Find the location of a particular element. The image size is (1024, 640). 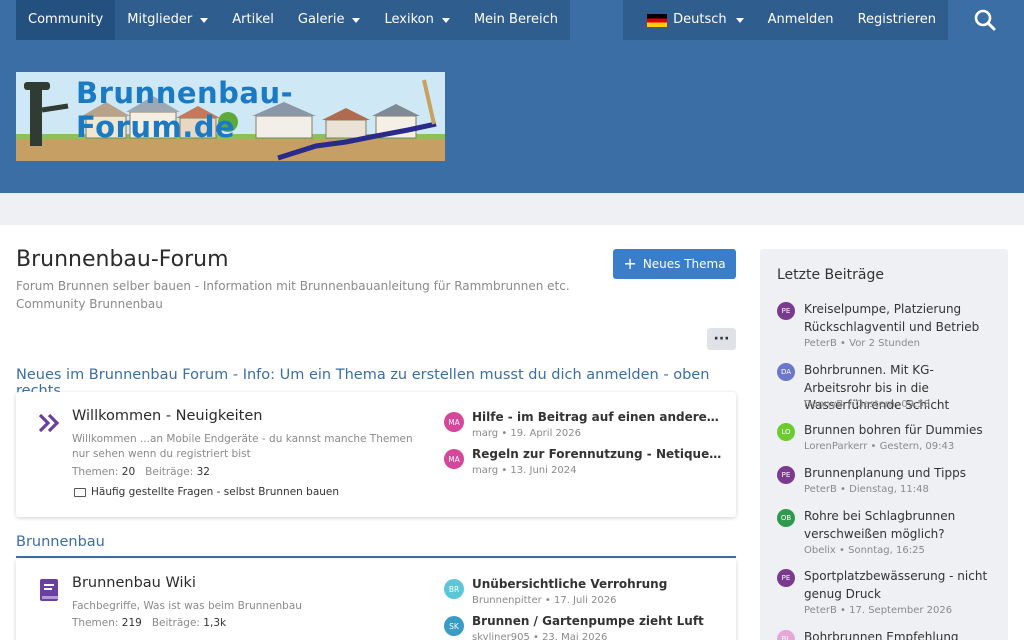

register-link: Registrieren is located at coordinates (897, 20).